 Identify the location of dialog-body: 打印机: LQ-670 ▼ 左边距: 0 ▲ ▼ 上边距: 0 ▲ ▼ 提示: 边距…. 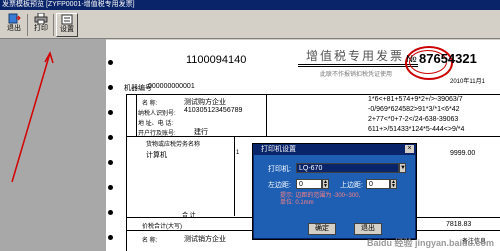
(334, 196).